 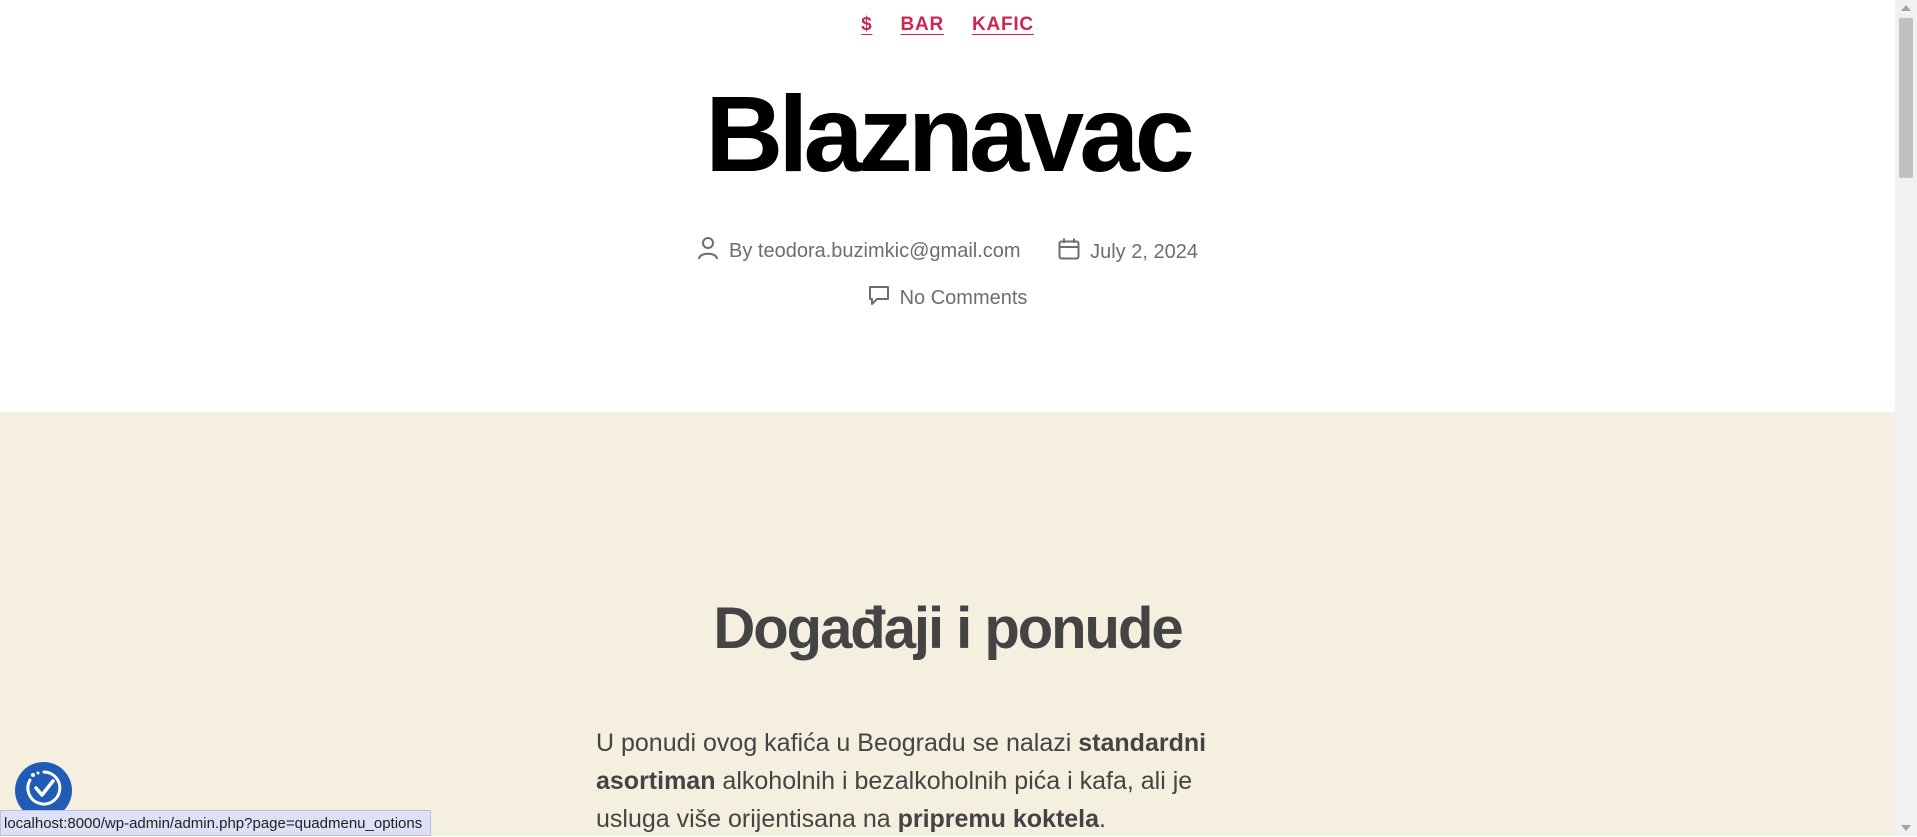 I want to click on author-prefix: By, so click(x=741, y=250).